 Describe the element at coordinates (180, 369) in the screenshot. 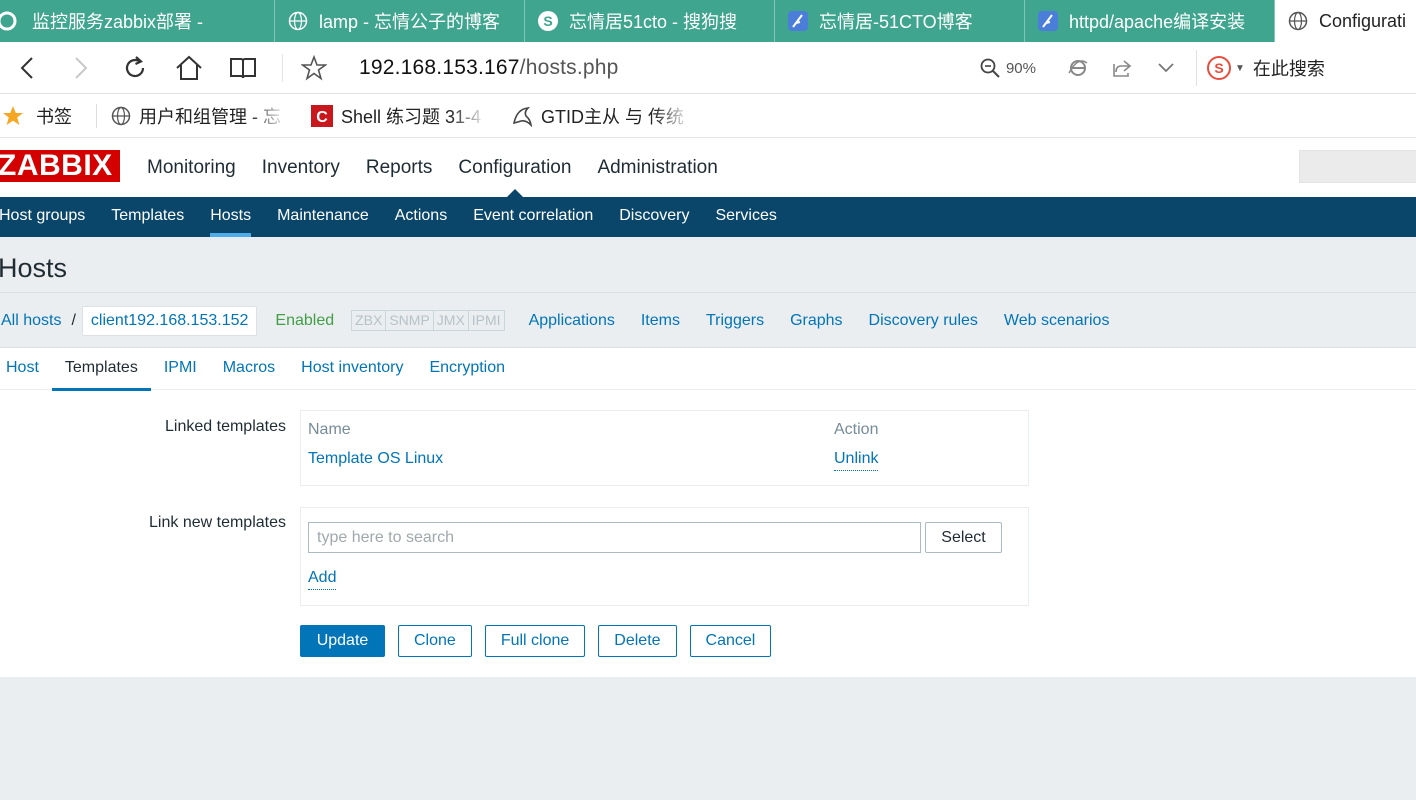

I see `tab-ipmi: IPMI` at that location.